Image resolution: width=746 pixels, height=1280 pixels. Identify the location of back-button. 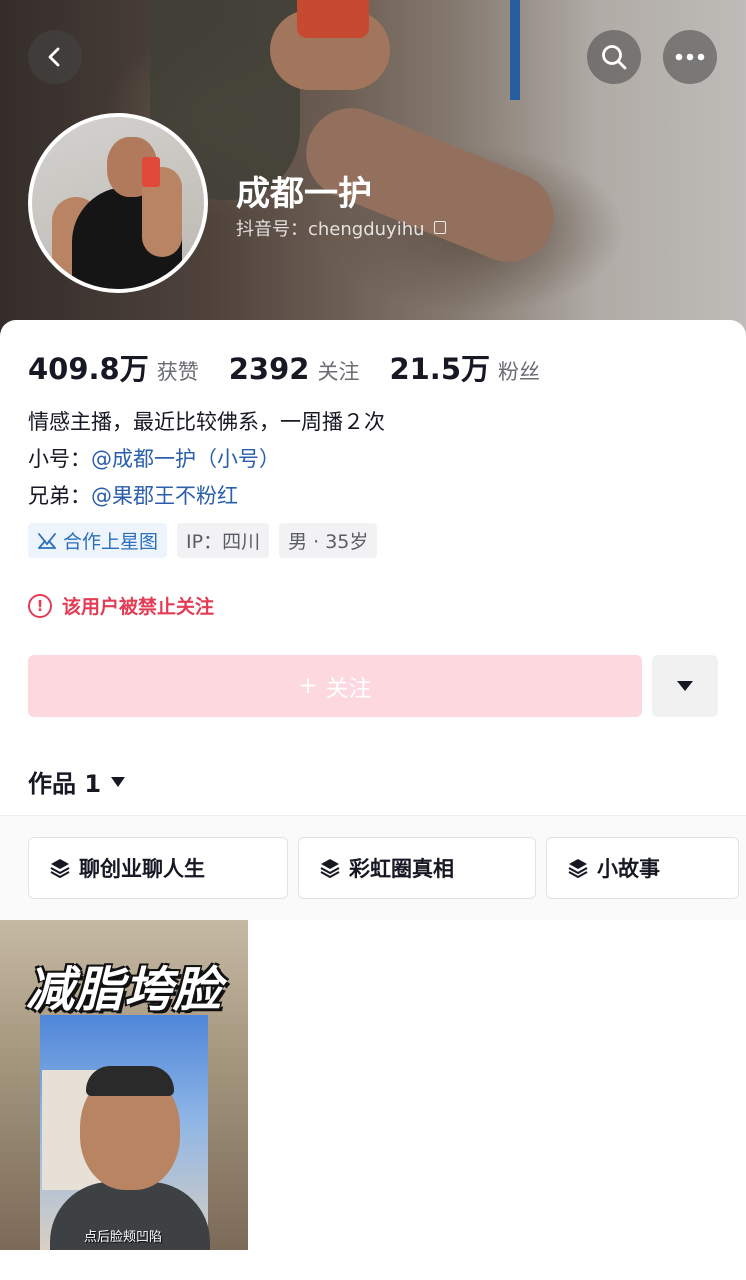
(55, 57).